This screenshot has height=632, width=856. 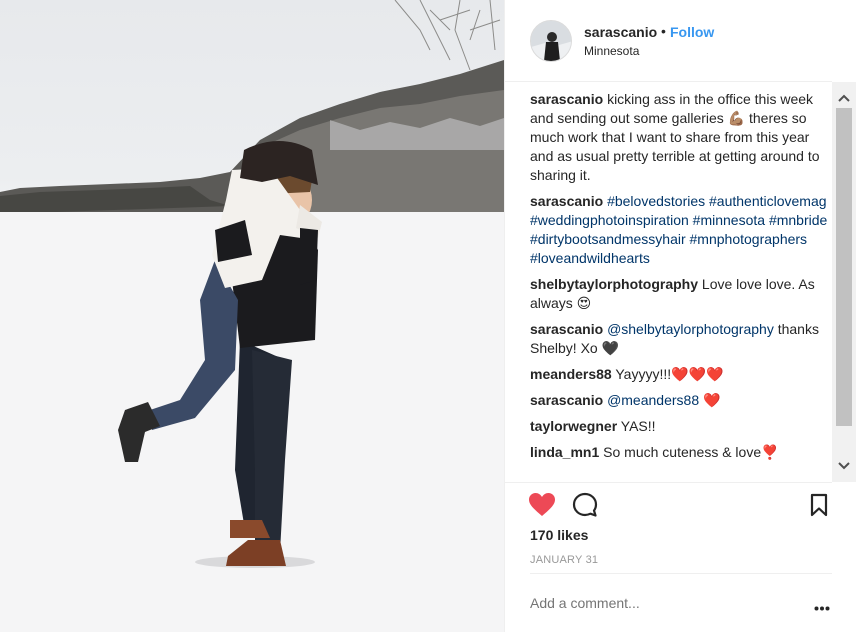 What do you see at coordinates (620, 32) in the screenshot?
I see `header-username: sarascanio` at bounding box center [620, 32].